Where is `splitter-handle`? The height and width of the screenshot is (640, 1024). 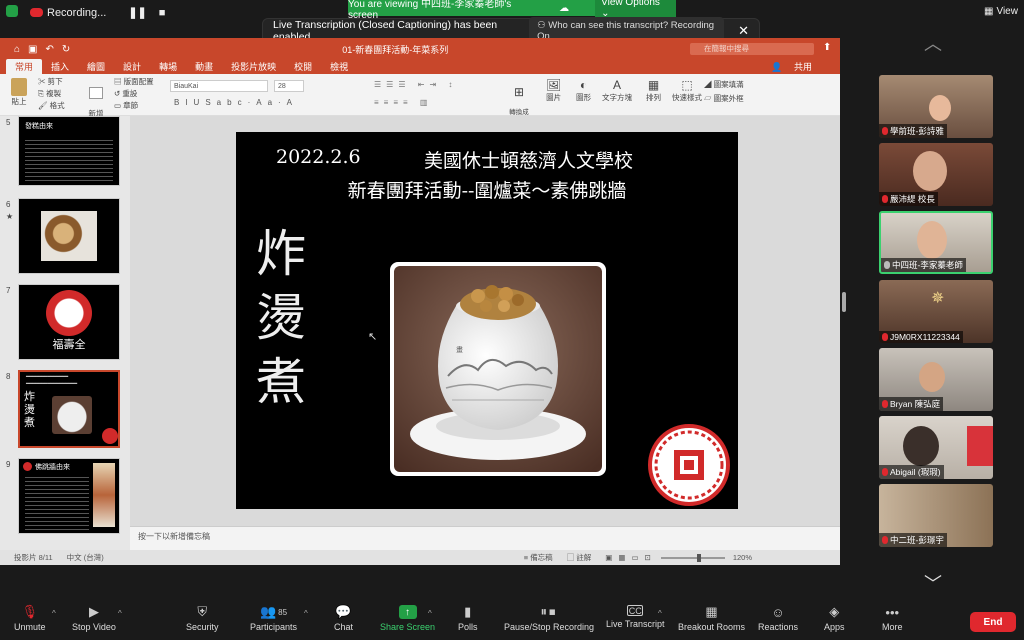 splitter-handle is located at coordinates (844, 302).